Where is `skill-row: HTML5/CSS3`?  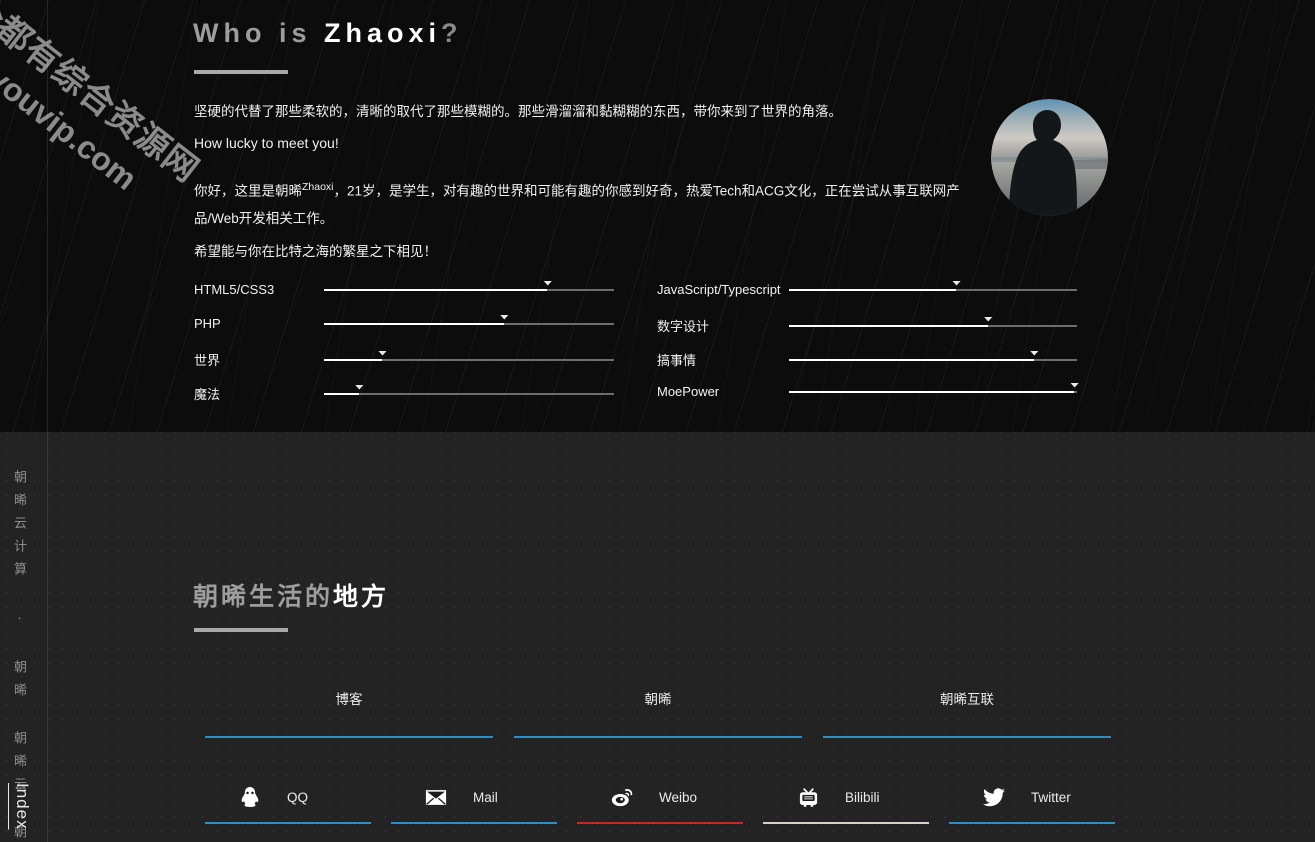
skill-row: HTML5/CSS3 is located at coordinates (404, 288).